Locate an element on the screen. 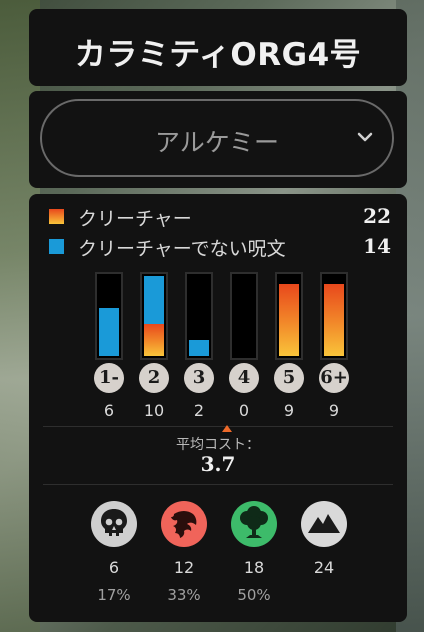 The image size is (424, 632). red-mana-dragon-icon is located at coordinates (184, 524).